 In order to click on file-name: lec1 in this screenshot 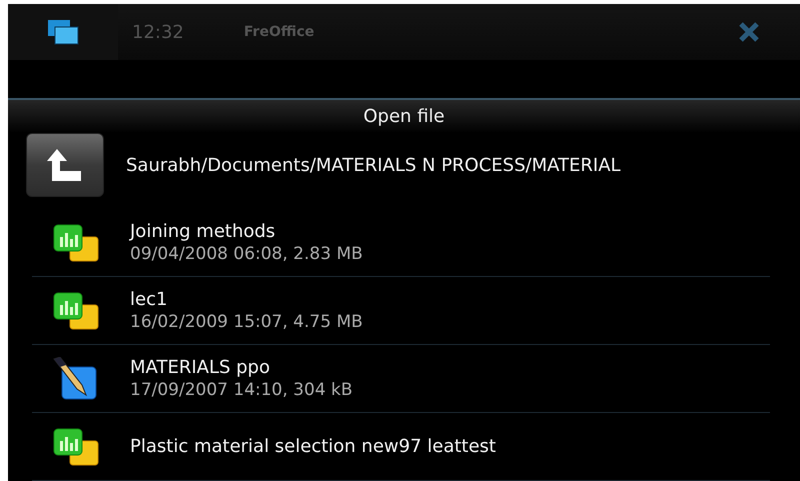, I will do `click(246, 299)`.